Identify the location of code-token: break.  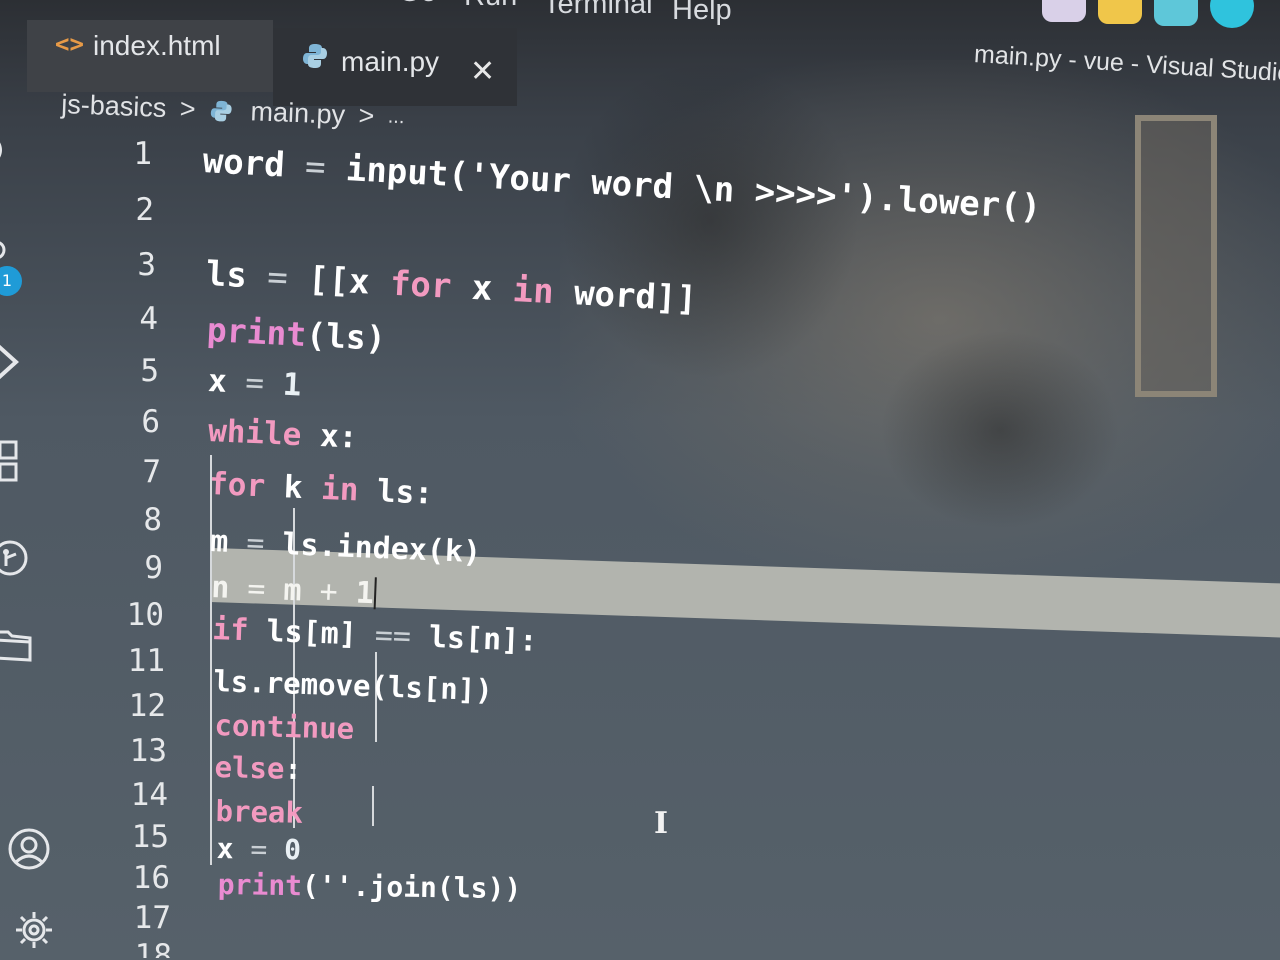
(259, 812).